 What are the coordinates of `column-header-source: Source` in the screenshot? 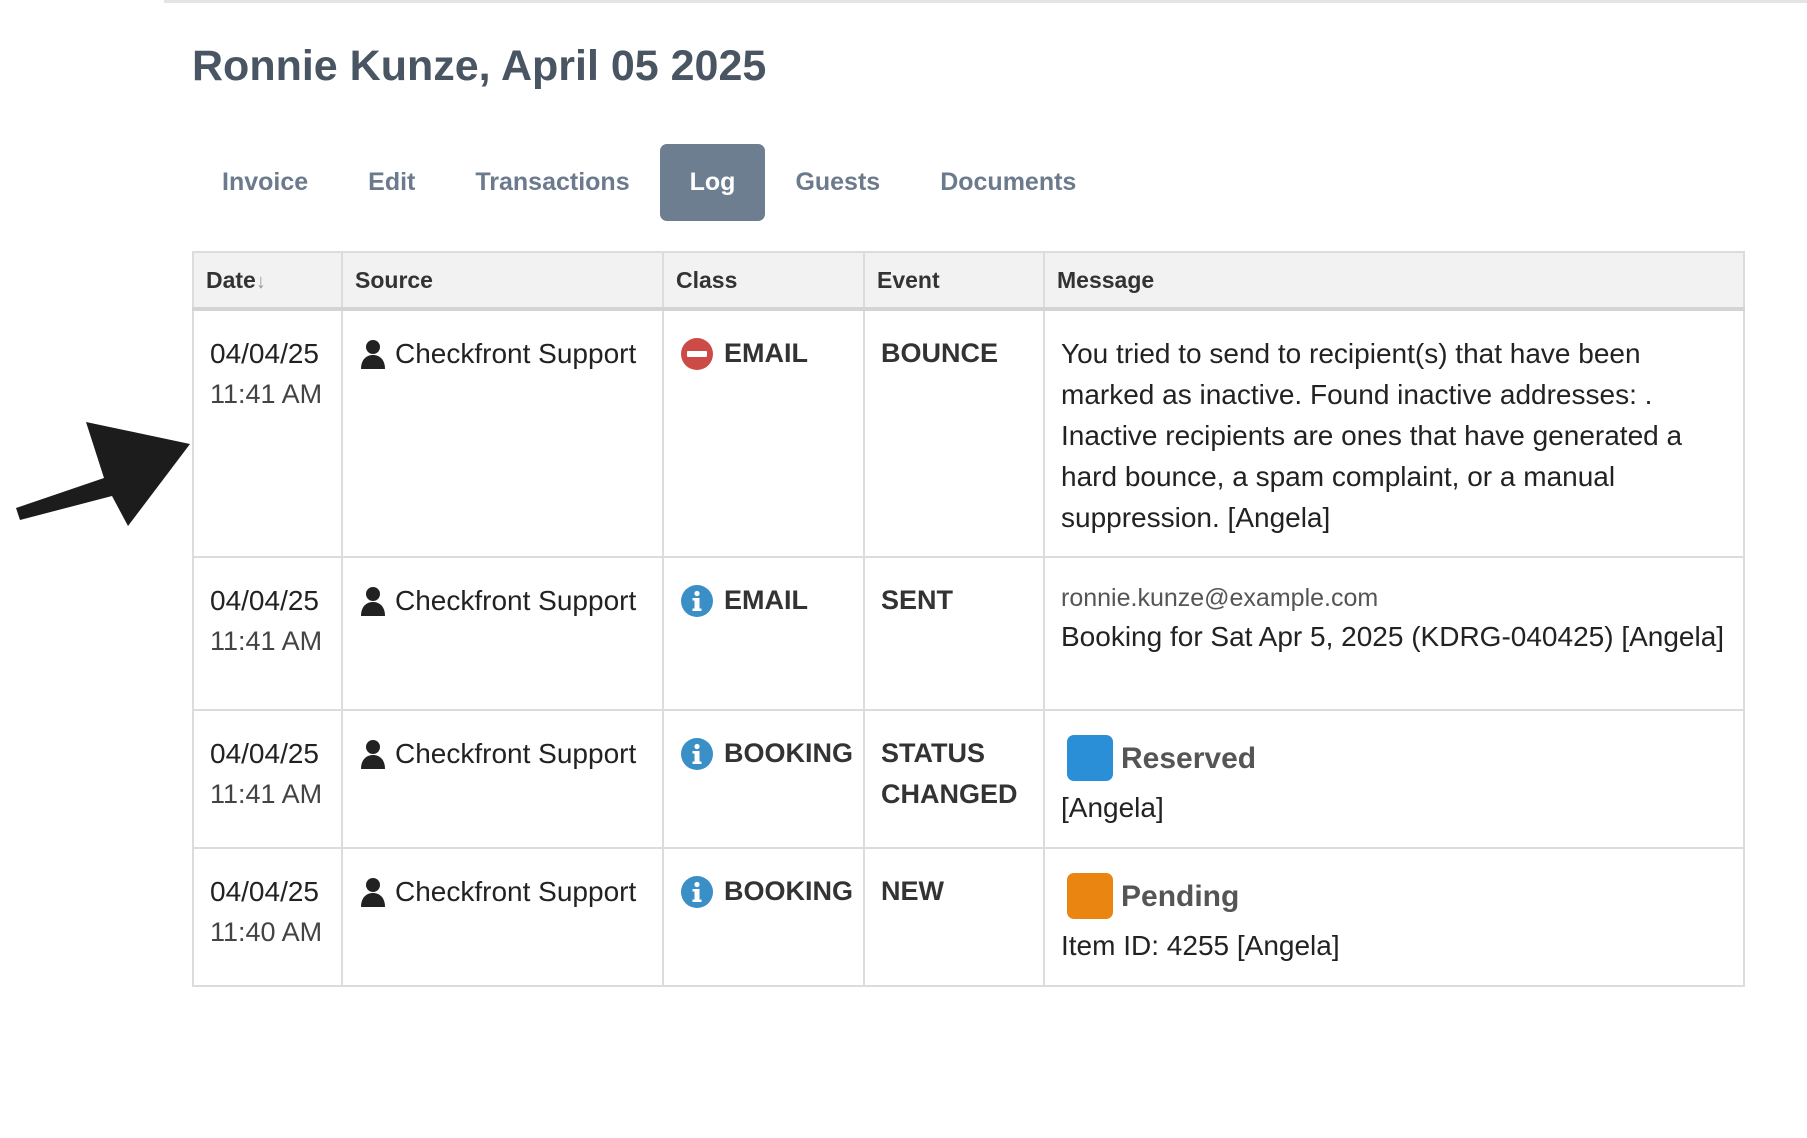 It's located at (502, 281).